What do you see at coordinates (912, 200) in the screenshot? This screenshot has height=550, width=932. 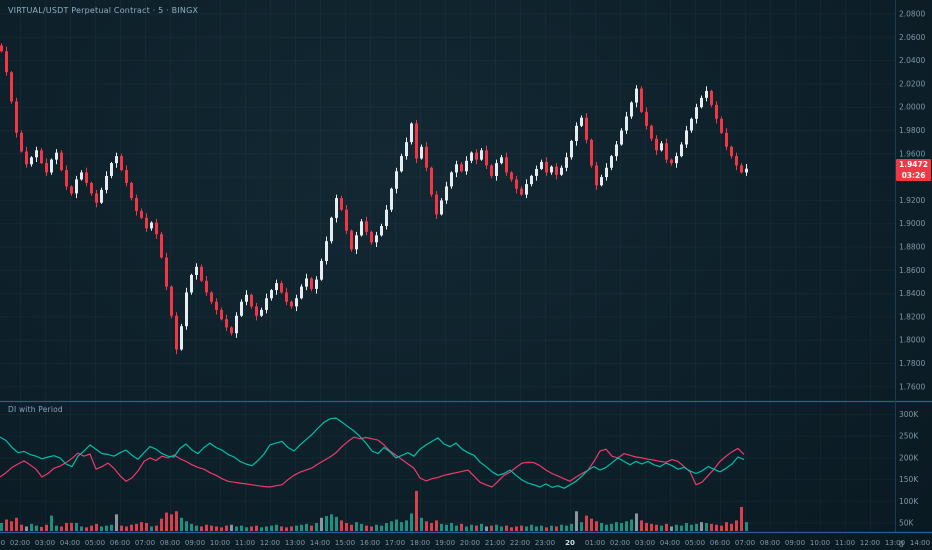 I see `price-axis-label: 1.9200` at bounding box center [912, 200].